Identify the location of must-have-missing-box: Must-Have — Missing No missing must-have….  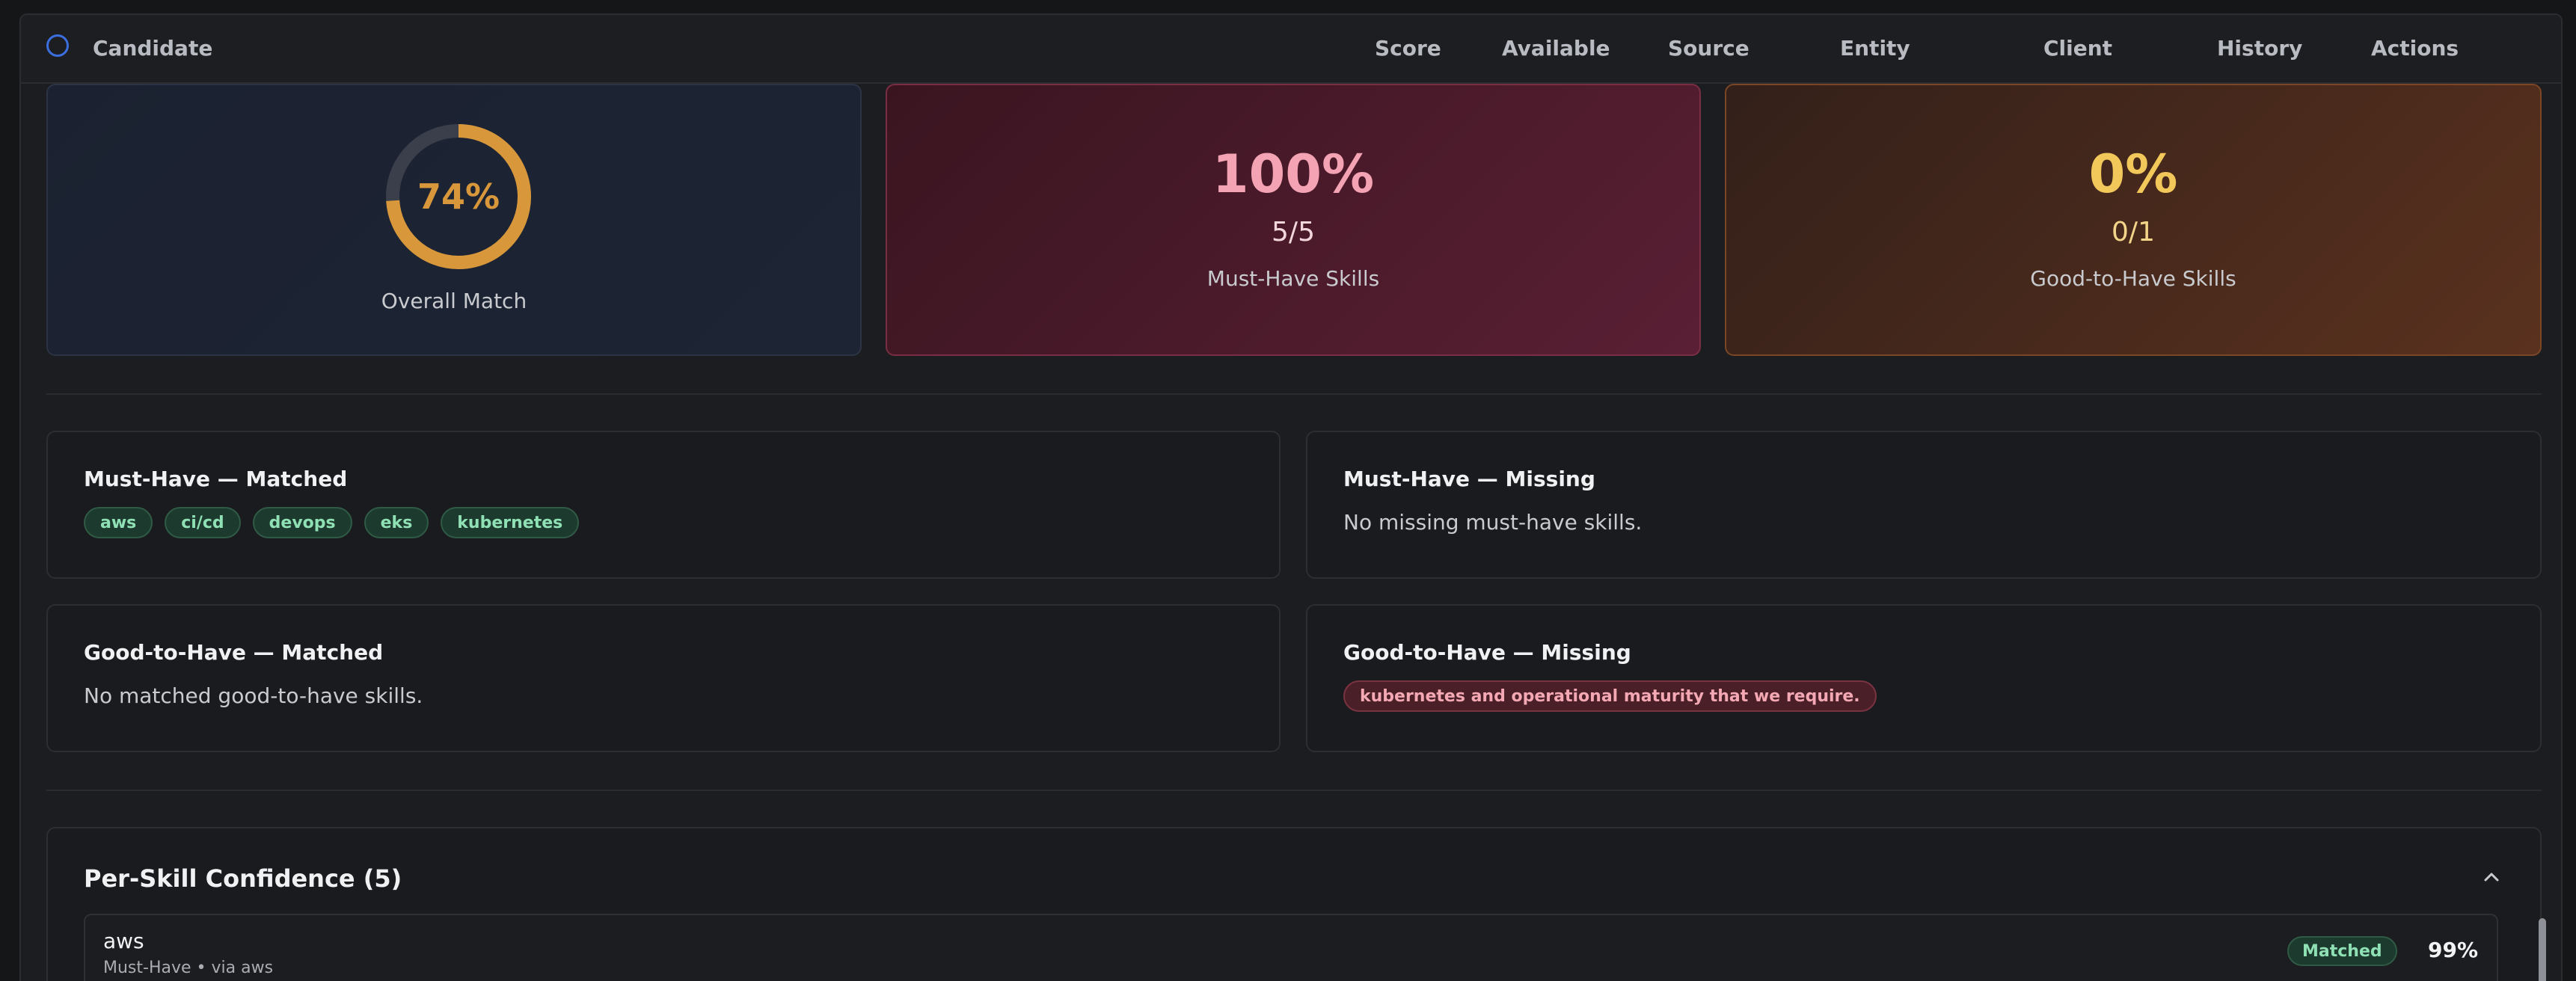
(1924, 505).